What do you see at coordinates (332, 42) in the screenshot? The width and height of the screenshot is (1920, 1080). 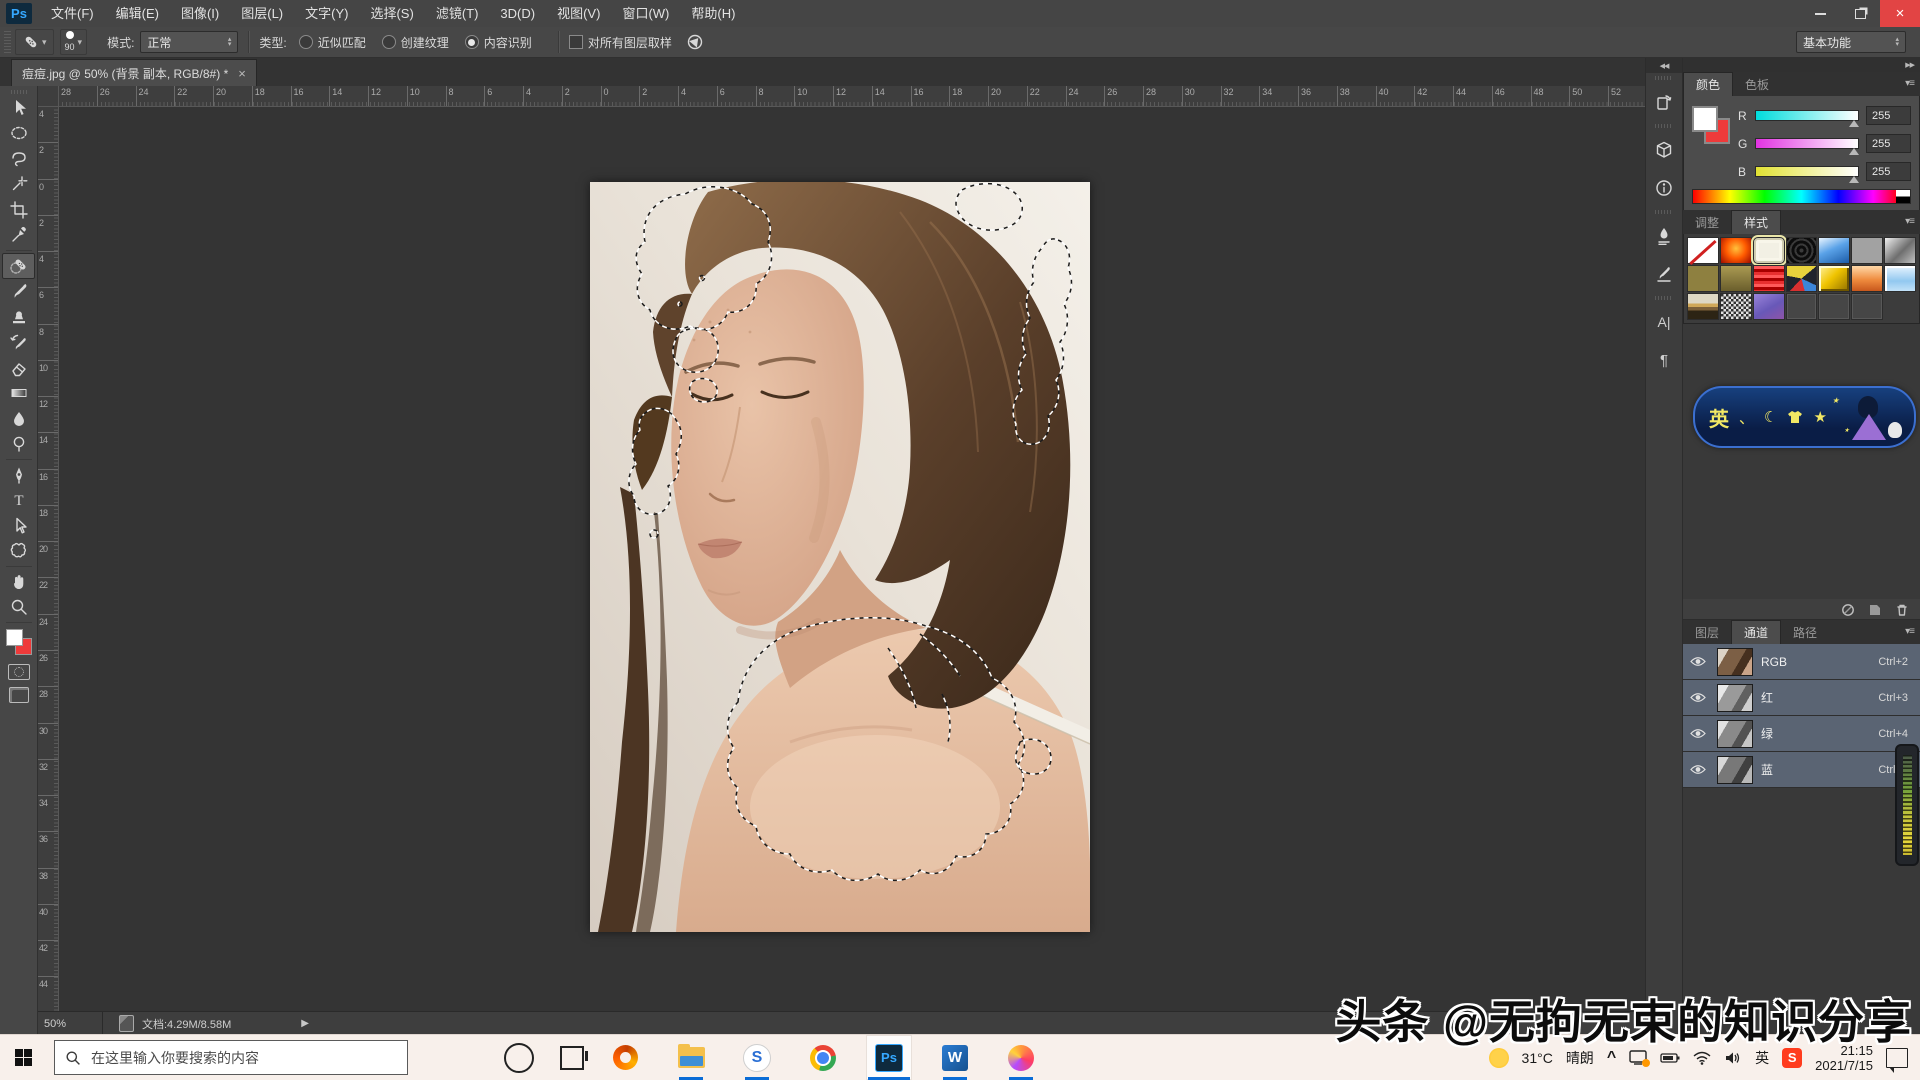 I see `type-radio: 近似匹配` at bounding box center [332, 42].